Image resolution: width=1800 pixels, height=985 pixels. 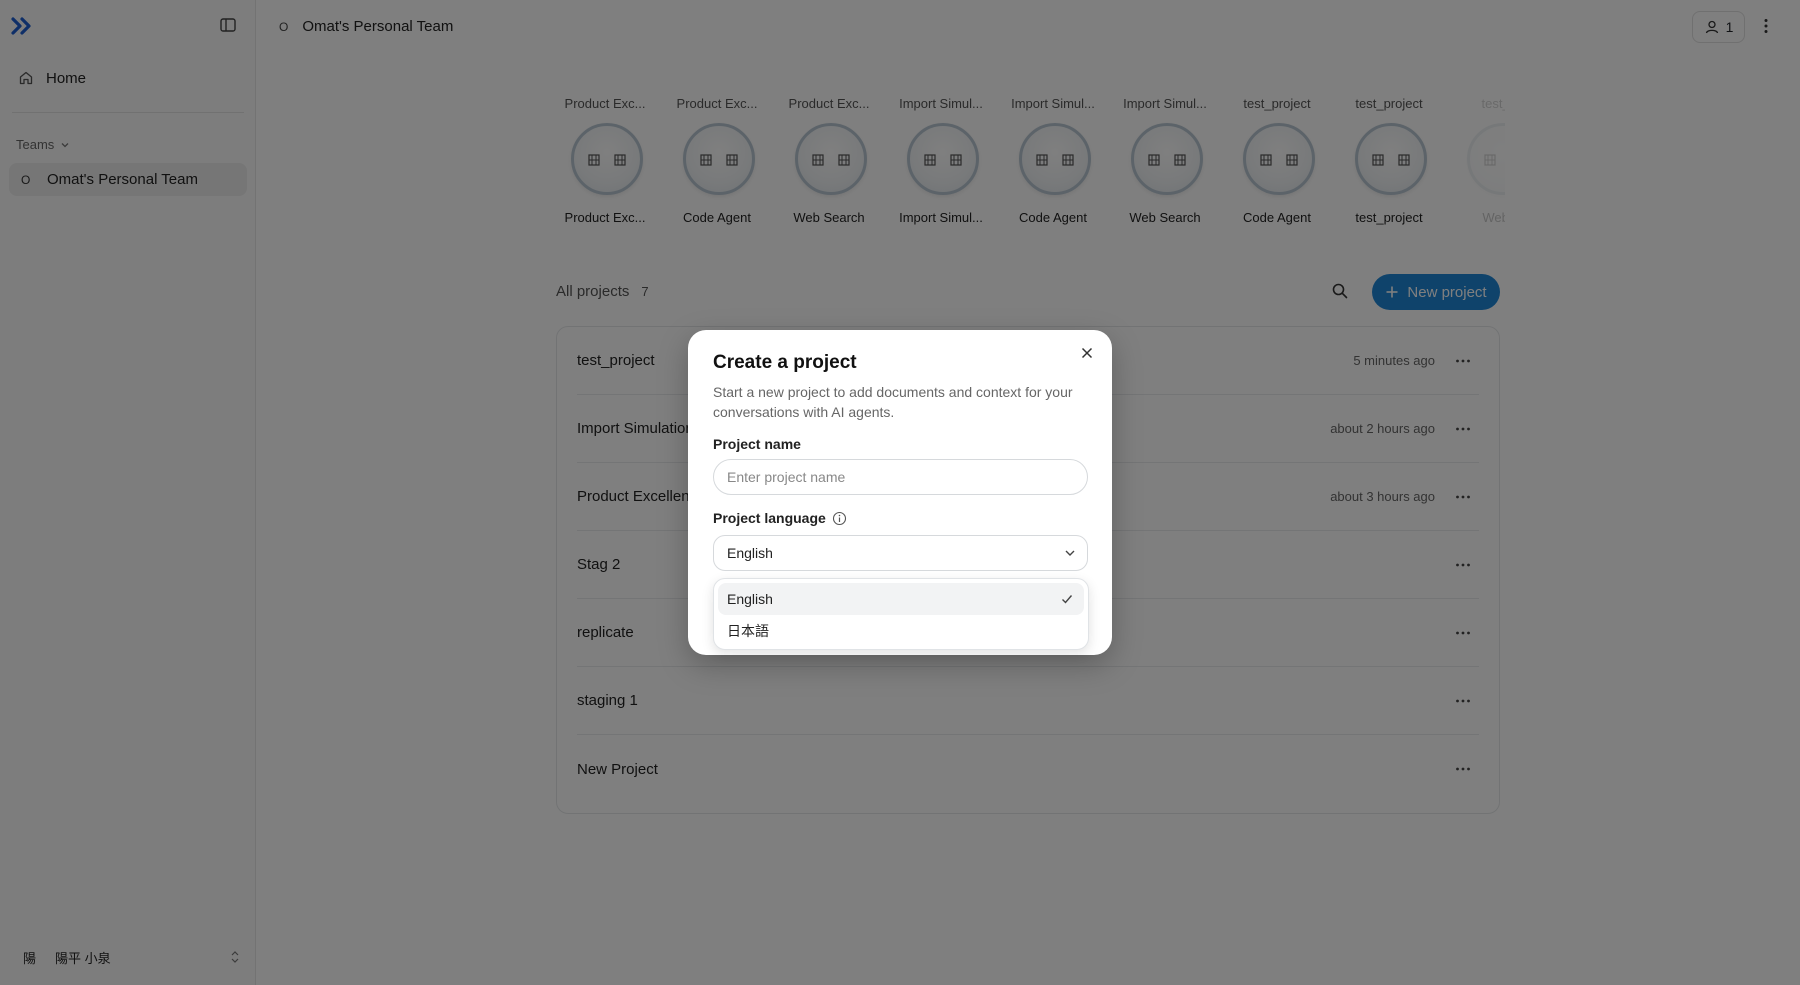 I want to click on language-selected-value: English, so click(x=750, y=553).